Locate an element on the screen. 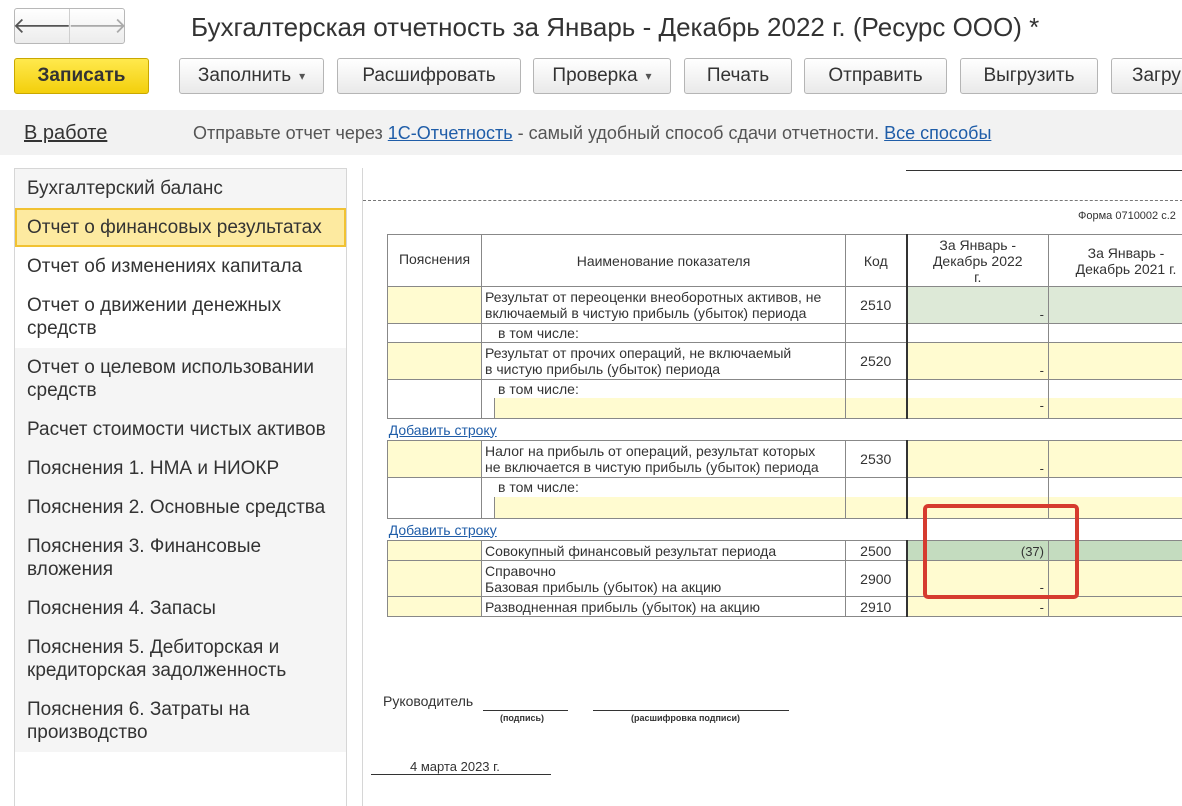 The image size is (1182, 806). arrow-right-icon: 🡒 is located at coordinates (97, 25).